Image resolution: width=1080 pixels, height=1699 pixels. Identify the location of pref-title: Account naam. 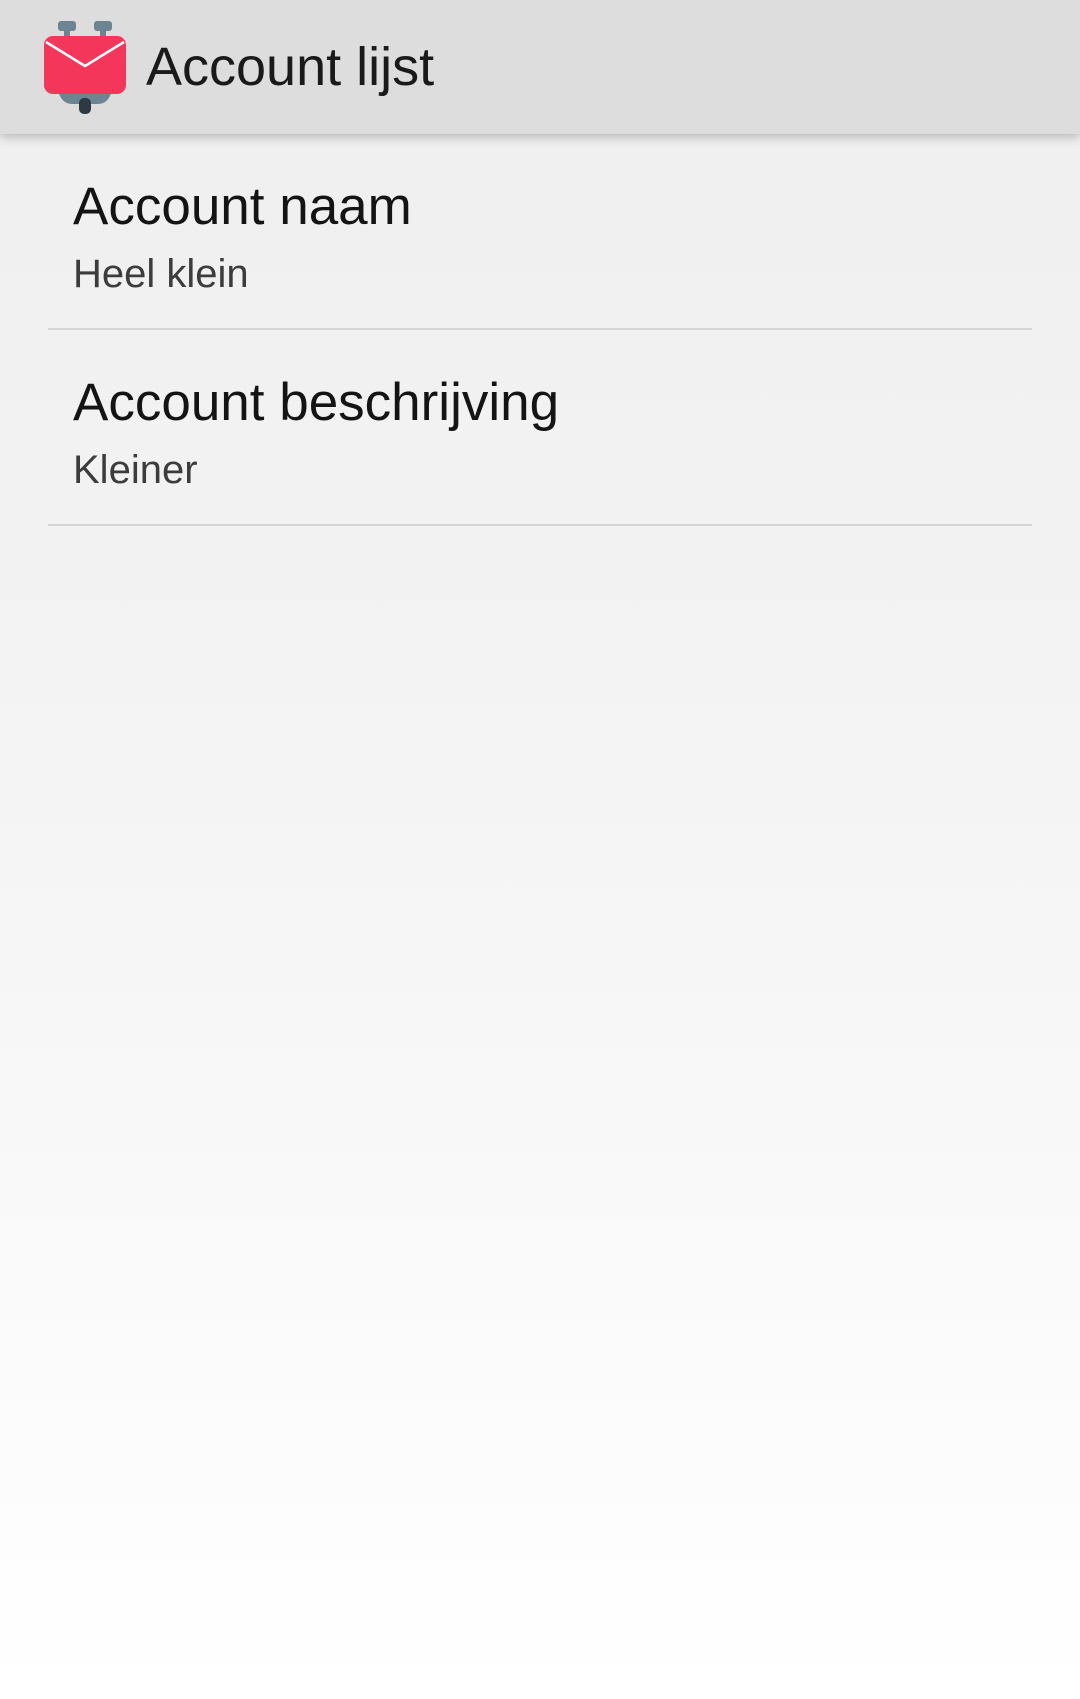
(242, 206).